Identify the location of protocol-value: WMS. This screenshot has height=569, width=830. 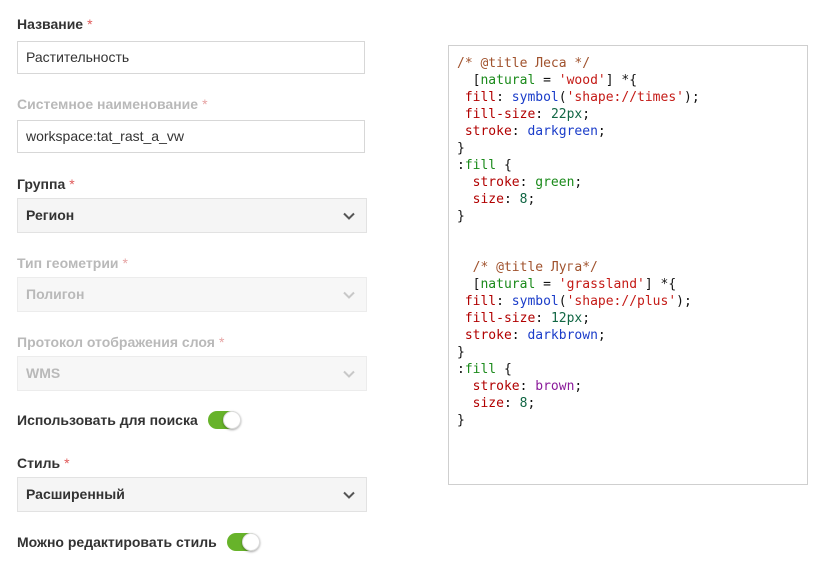
(43, 373).